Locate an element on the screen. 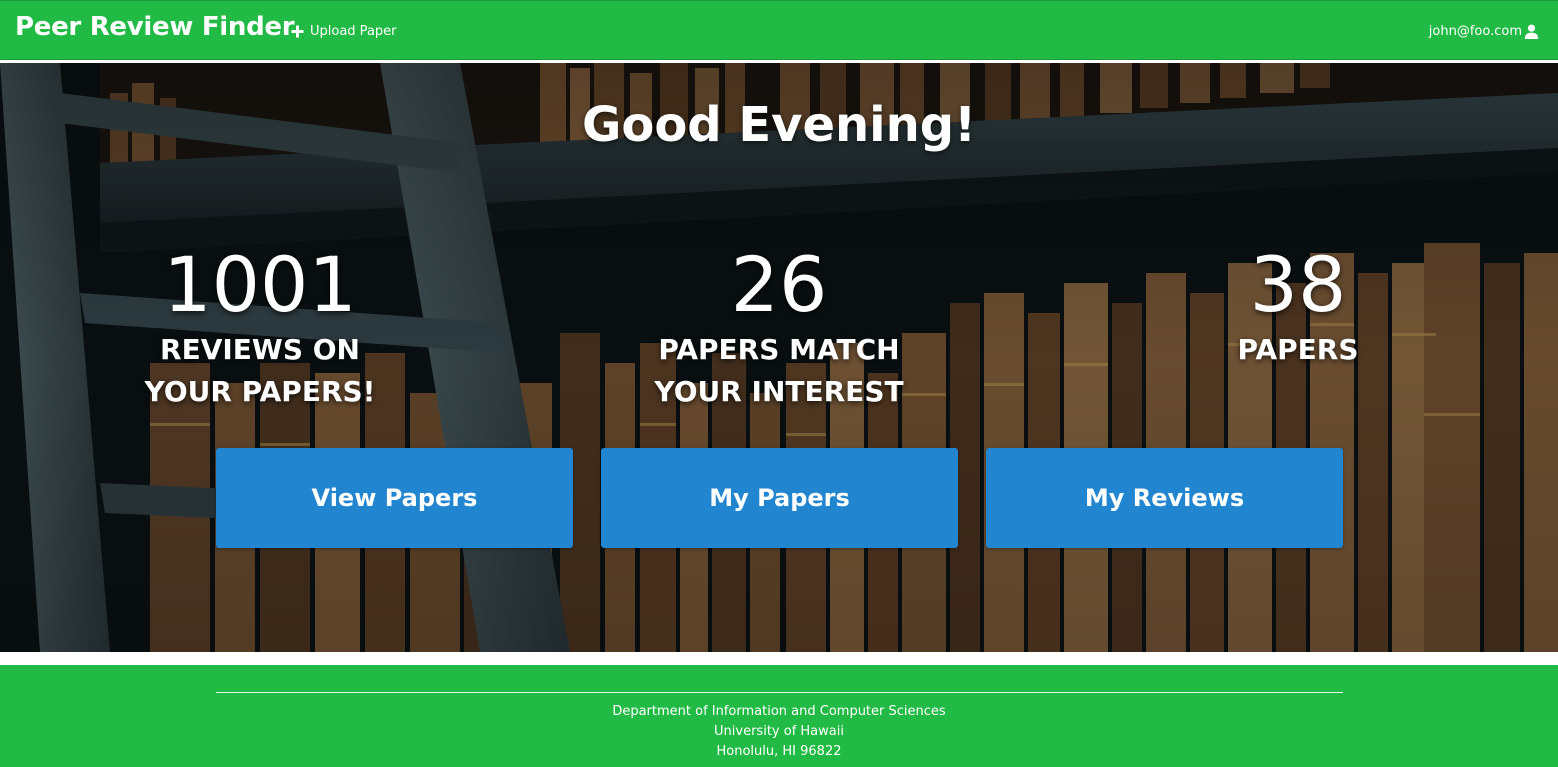 This screenshot has height=767, width=1558. stat-reviews: 1001 REVIEWS ON YOUR PAPERS! is located at coordinates (260, 327).